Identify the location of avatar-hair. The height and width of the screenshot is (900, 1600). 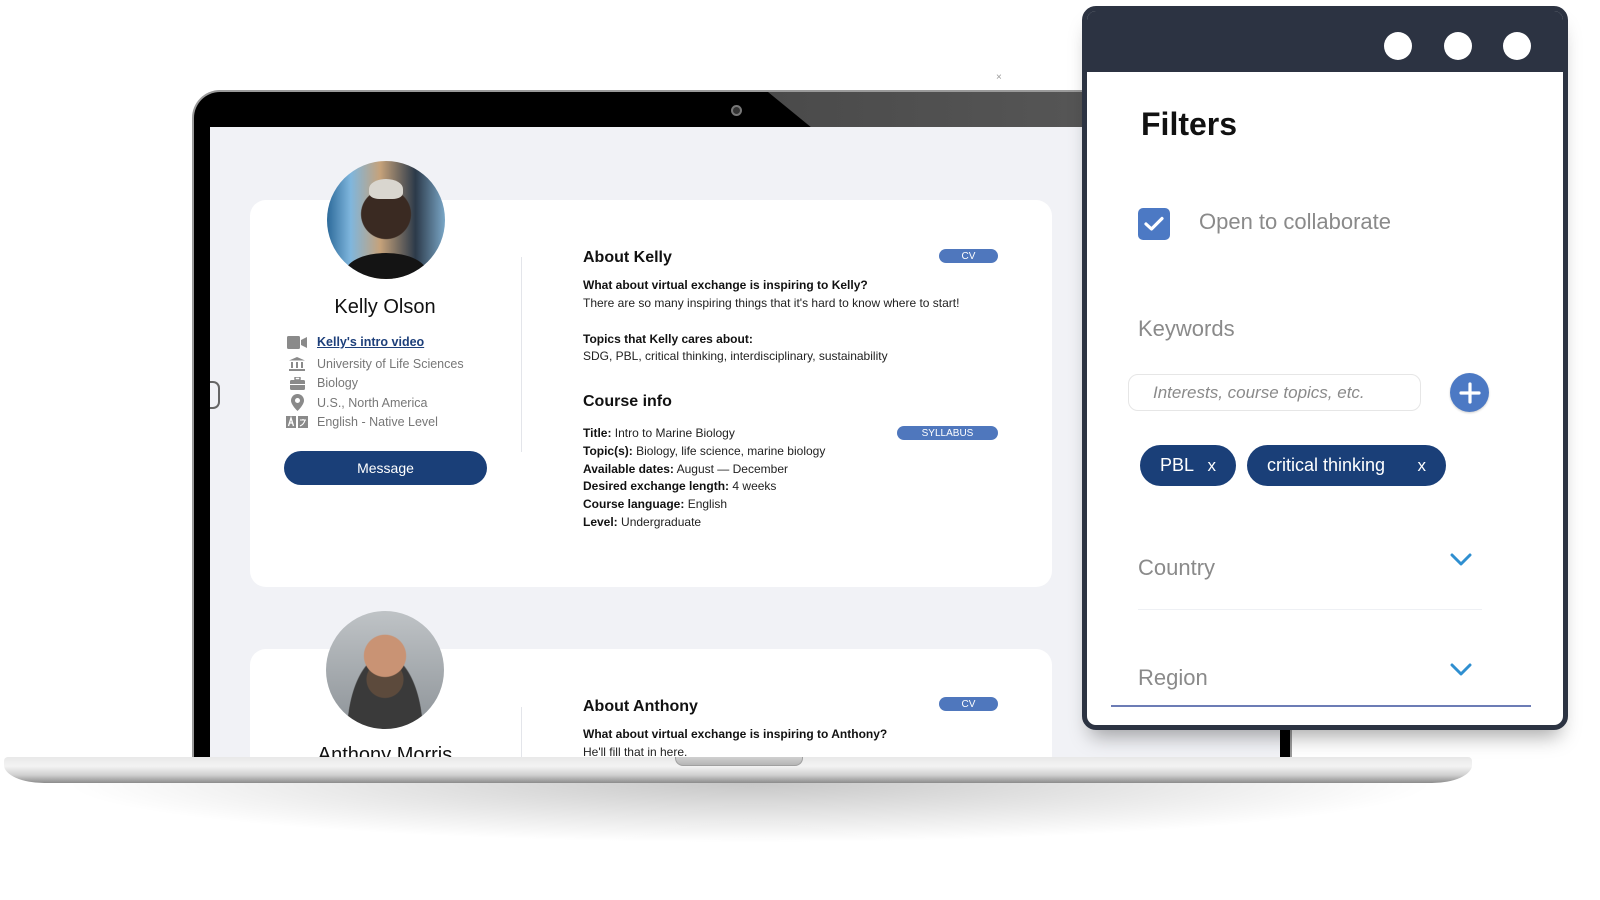
(386, 189).